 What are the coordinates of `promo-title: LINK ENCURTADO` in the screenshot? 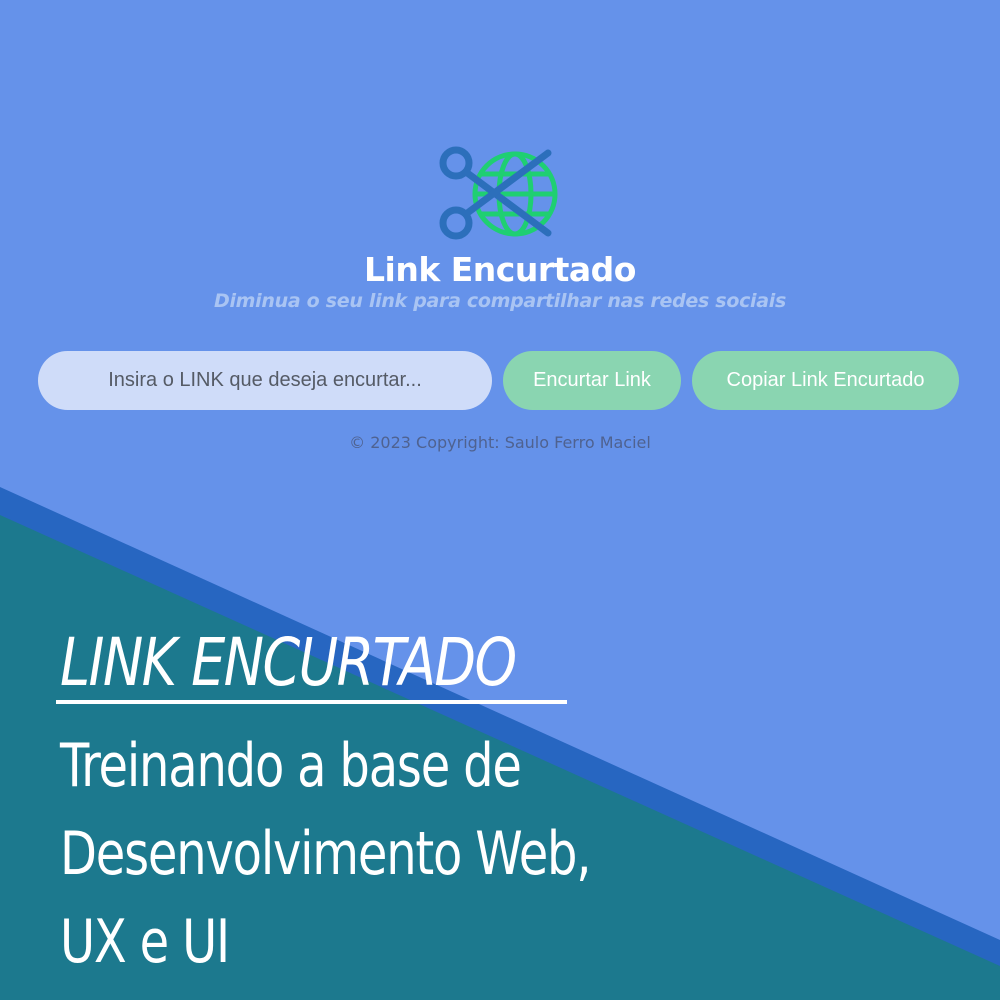 It's located at (288, 662).